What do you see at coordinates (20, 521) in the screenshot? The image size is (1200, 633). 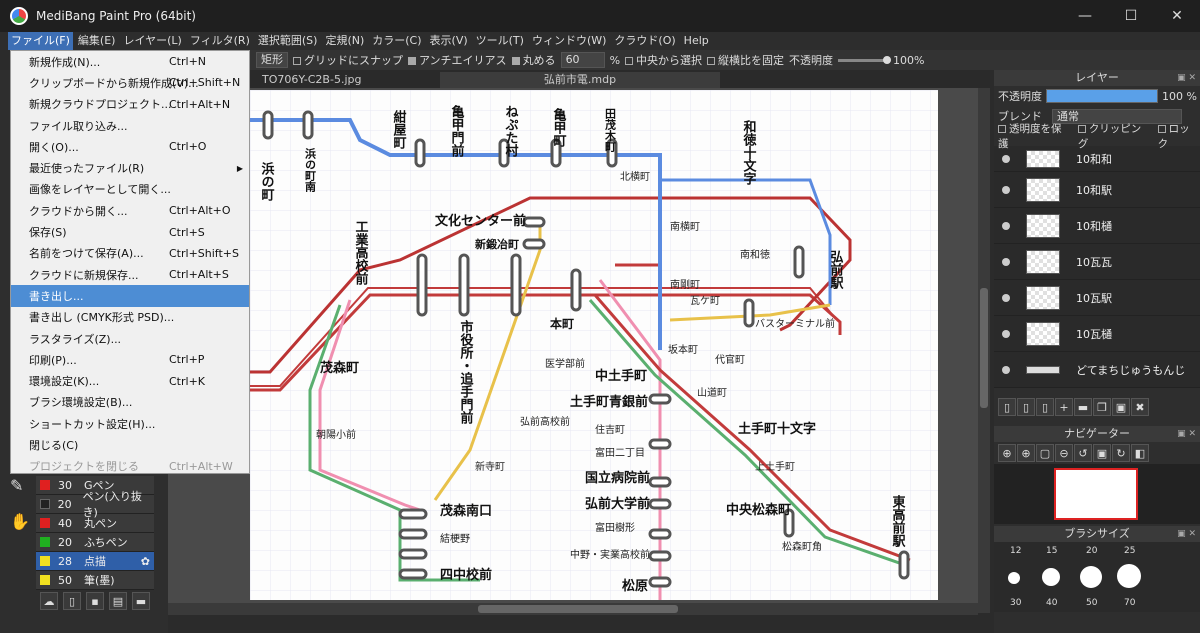 I see `hand-icon: ✋` at bounding box center [20, 521].